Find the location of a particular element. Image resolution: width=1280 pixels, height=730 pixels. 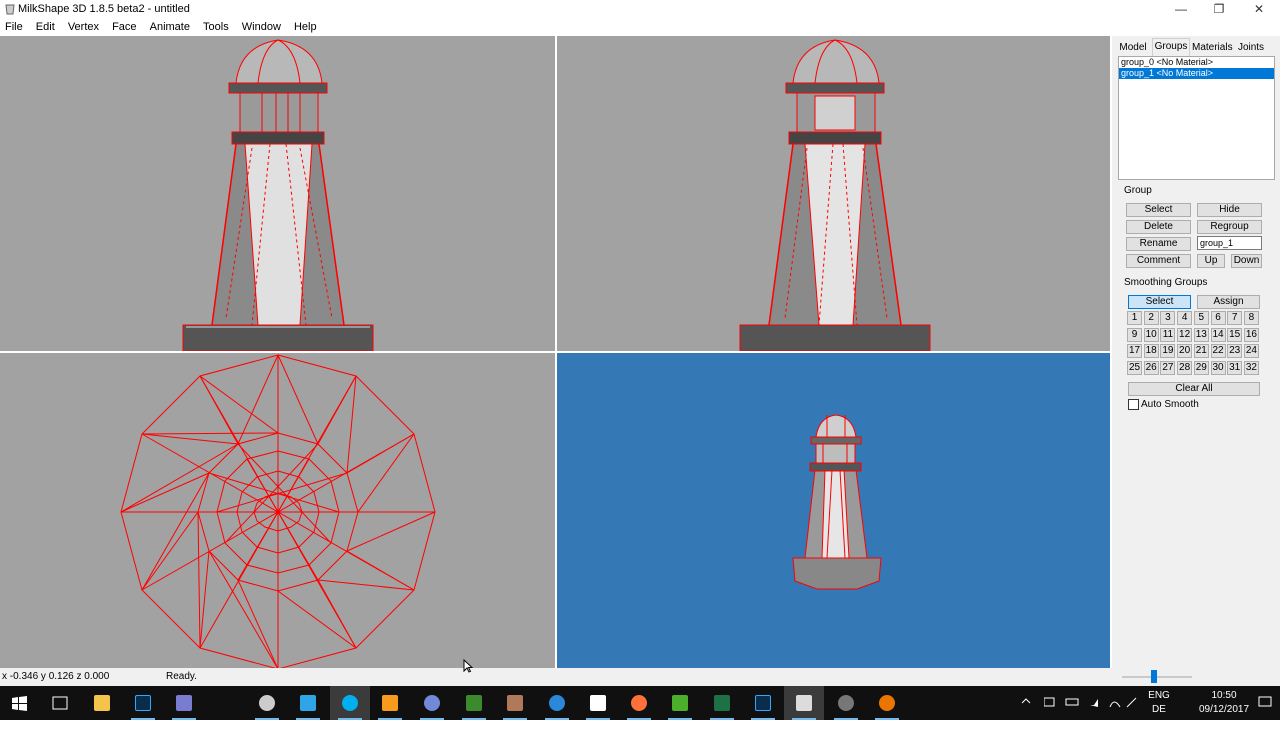

window-title: MilkShape 3D 1.8.5 beta2 - untitled is located at coordinates (104, 9).